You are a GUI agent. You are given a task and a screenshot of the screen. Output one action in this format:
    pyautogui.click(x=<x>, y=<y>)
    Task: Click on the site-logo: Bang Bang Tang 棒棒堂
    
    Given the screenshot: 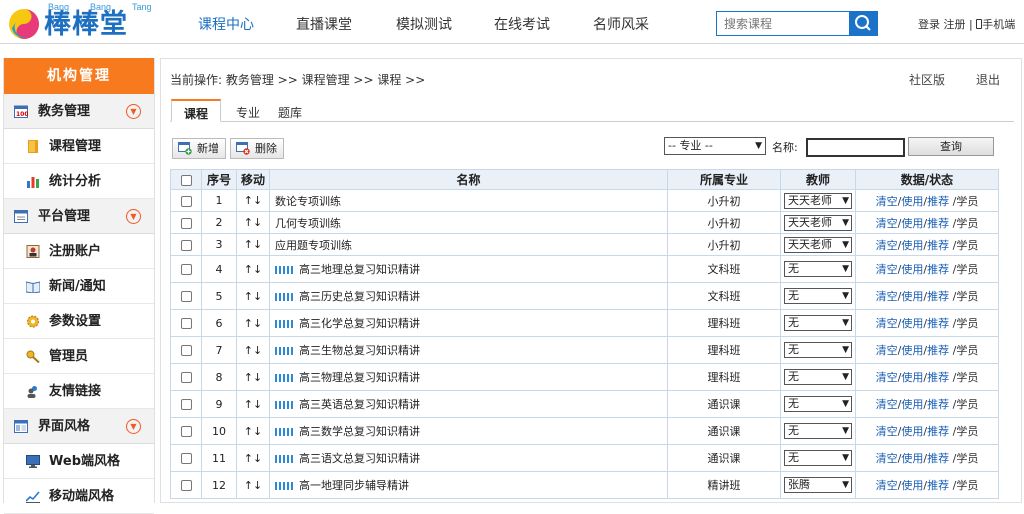 What is the action you would take?
    pyautogui.click(x=83, y=22)
    